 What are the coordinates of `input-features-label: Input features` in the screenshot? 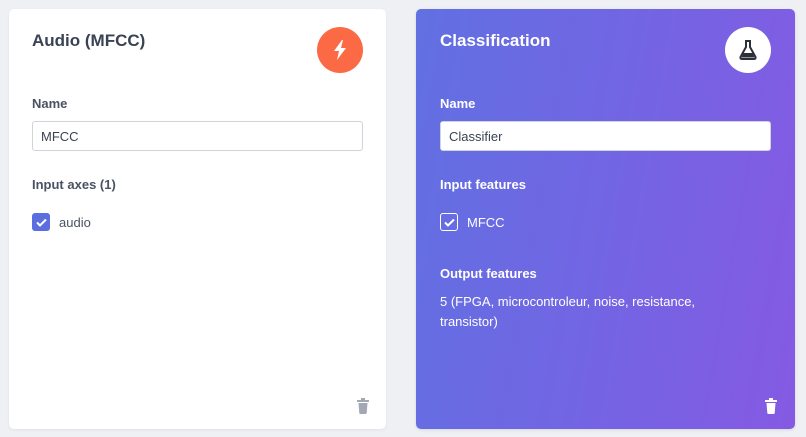 It's located at (483, 184).